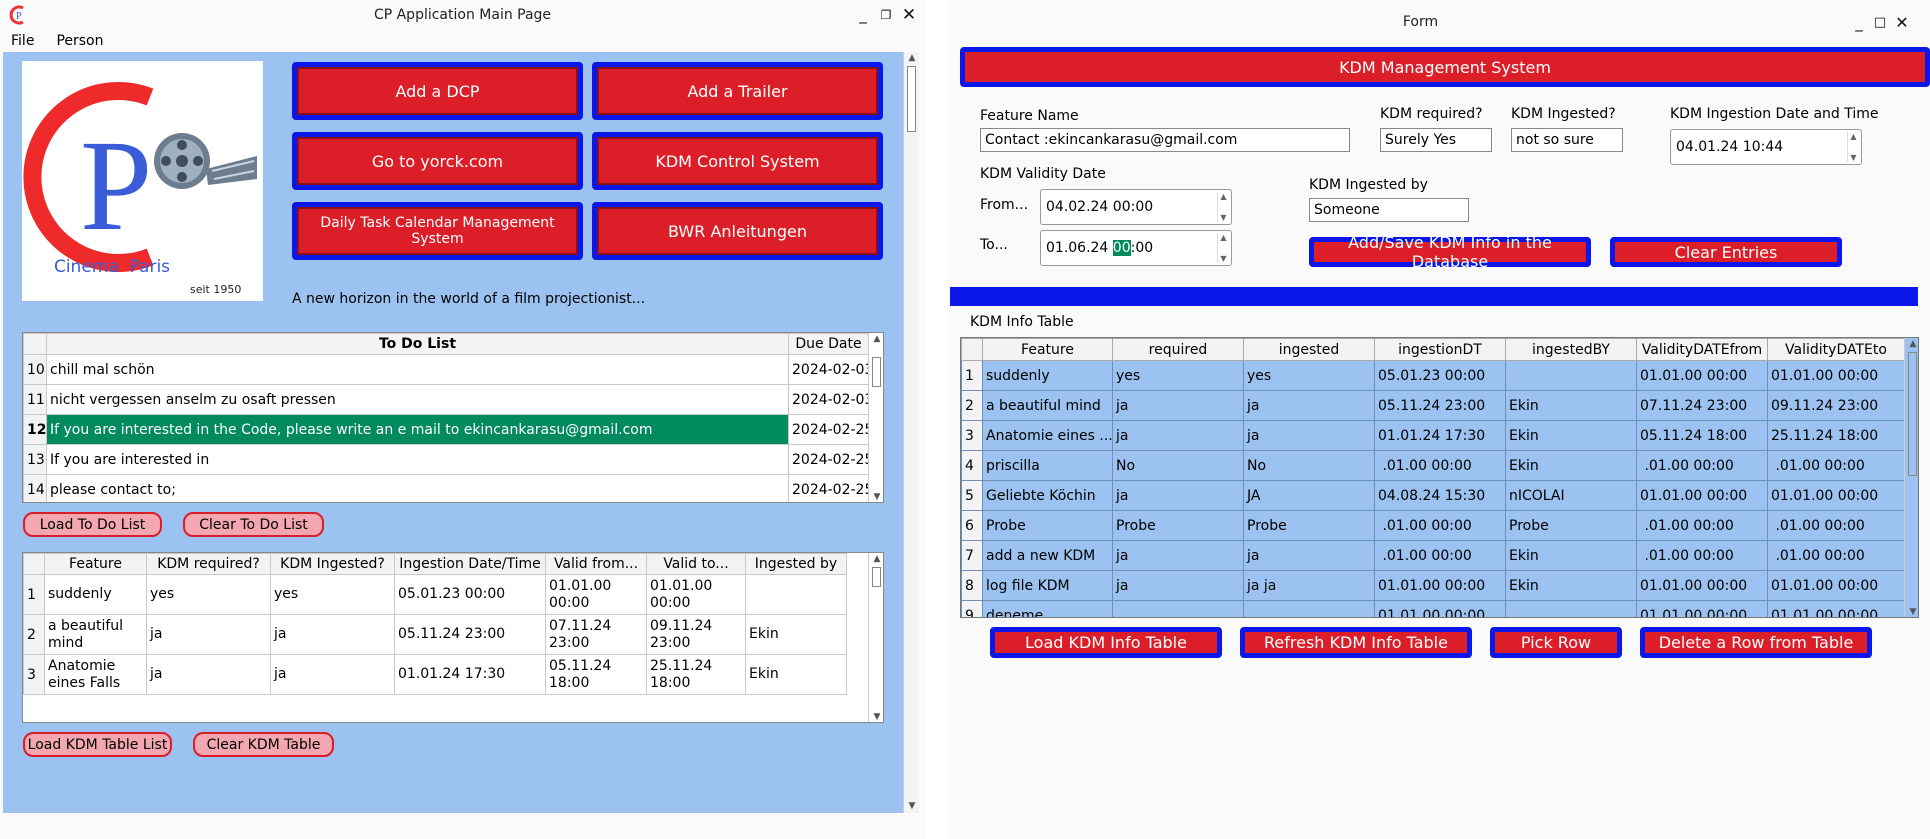 This screenshot has width=1930, height=839. I want to click on info-cell: 07.11.24 23:00, so click(1702, 405).